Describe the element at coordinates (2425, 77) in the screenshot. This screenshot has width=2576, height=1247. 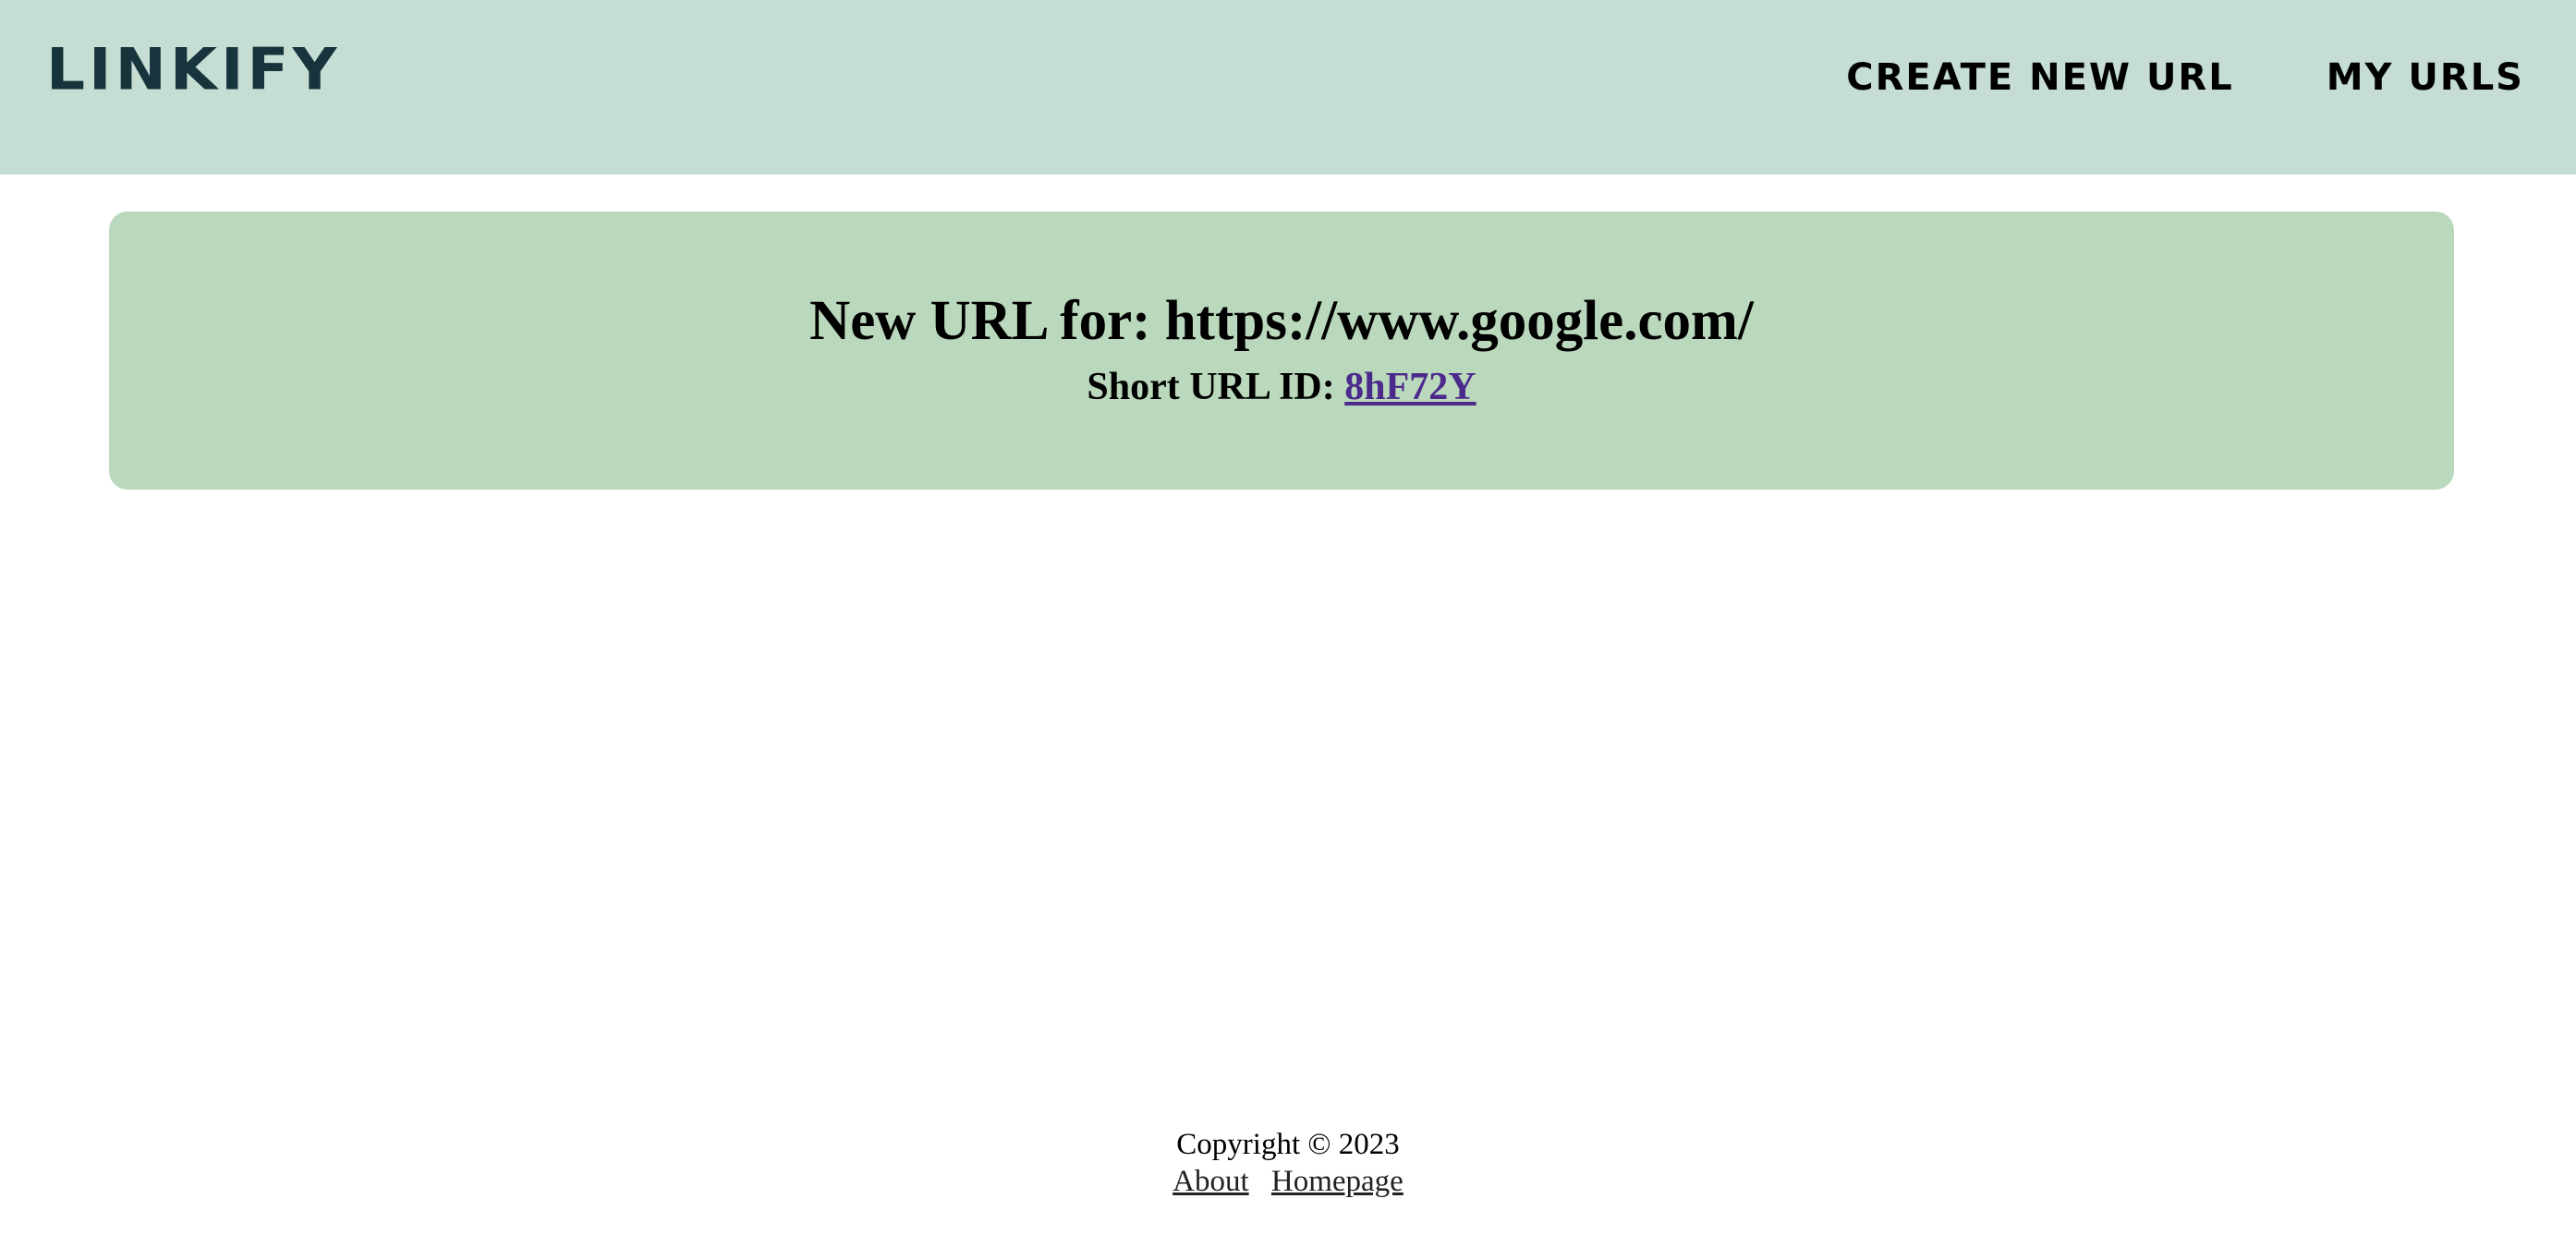
I see `nav-my-urls: MY URLS` at that location.